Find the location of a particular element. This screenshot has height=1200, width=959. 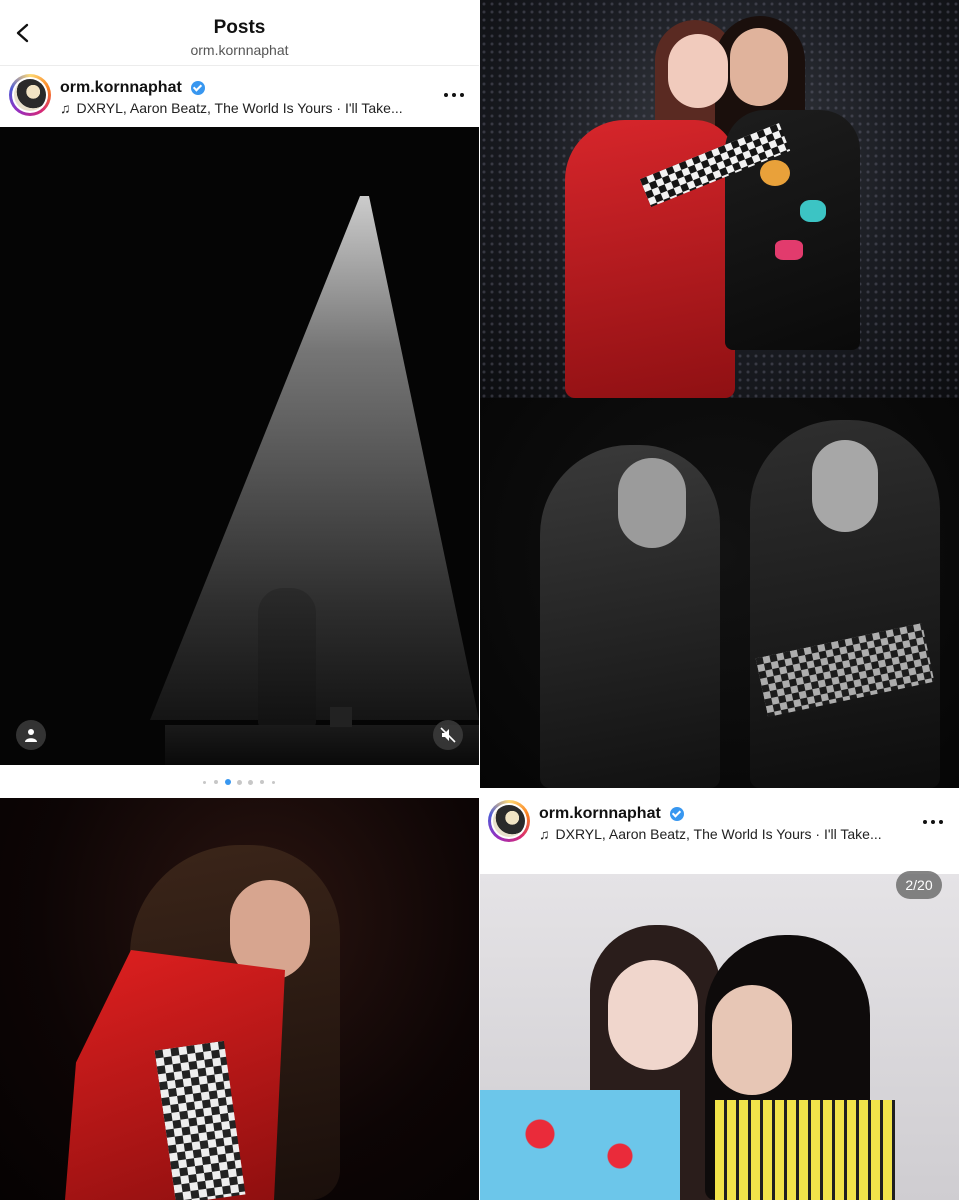

post-photo-selfie is located at coordinates (719, 1037).